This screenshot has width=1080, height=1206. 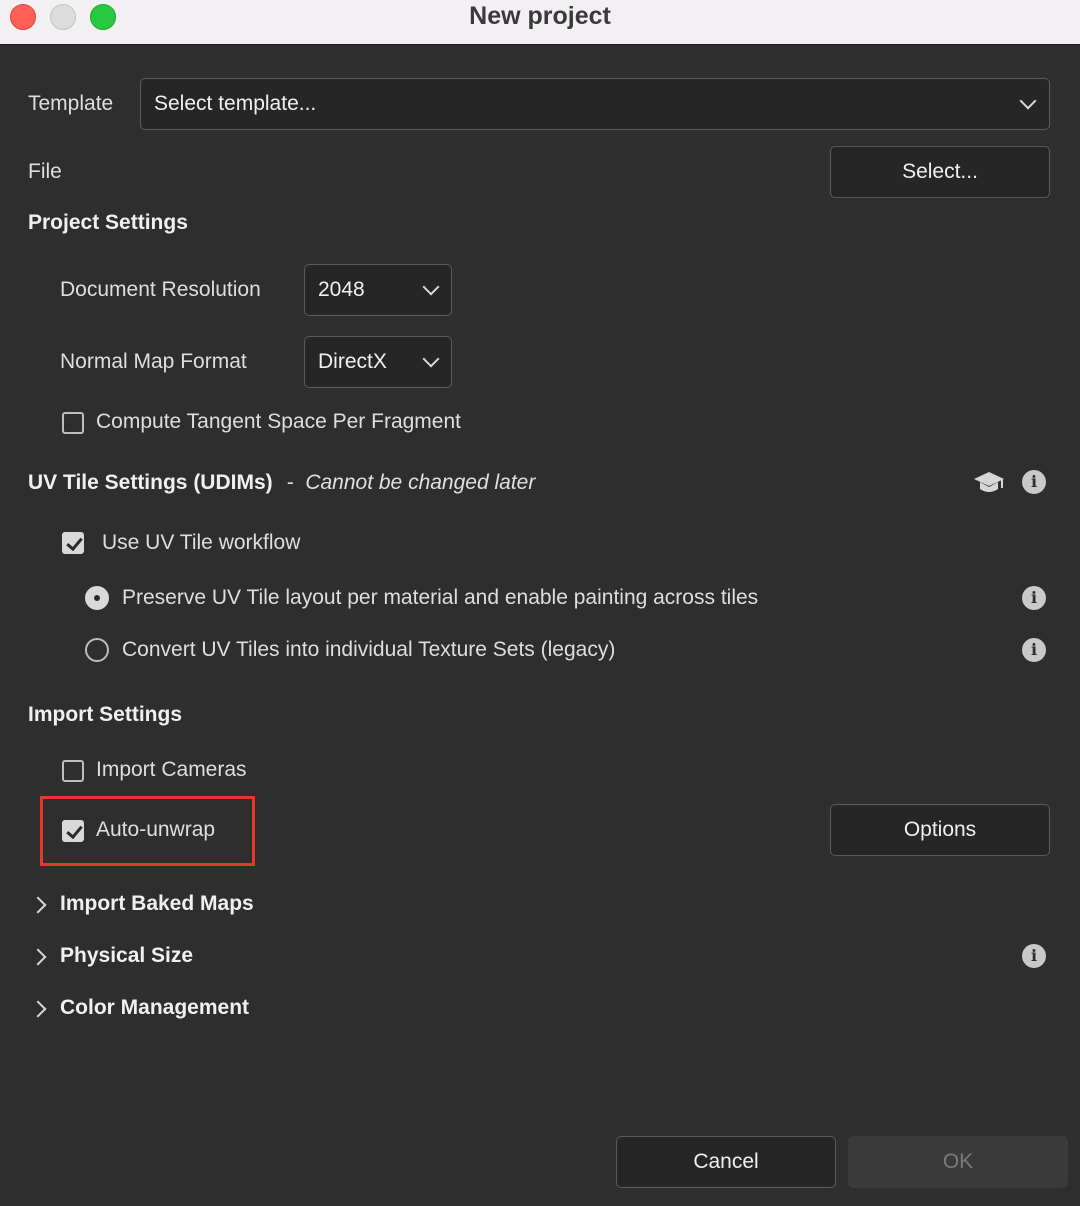 I want to click on tangent-space-label: Compute Tangent Space Per Fragment, so click(x=278, y=421).